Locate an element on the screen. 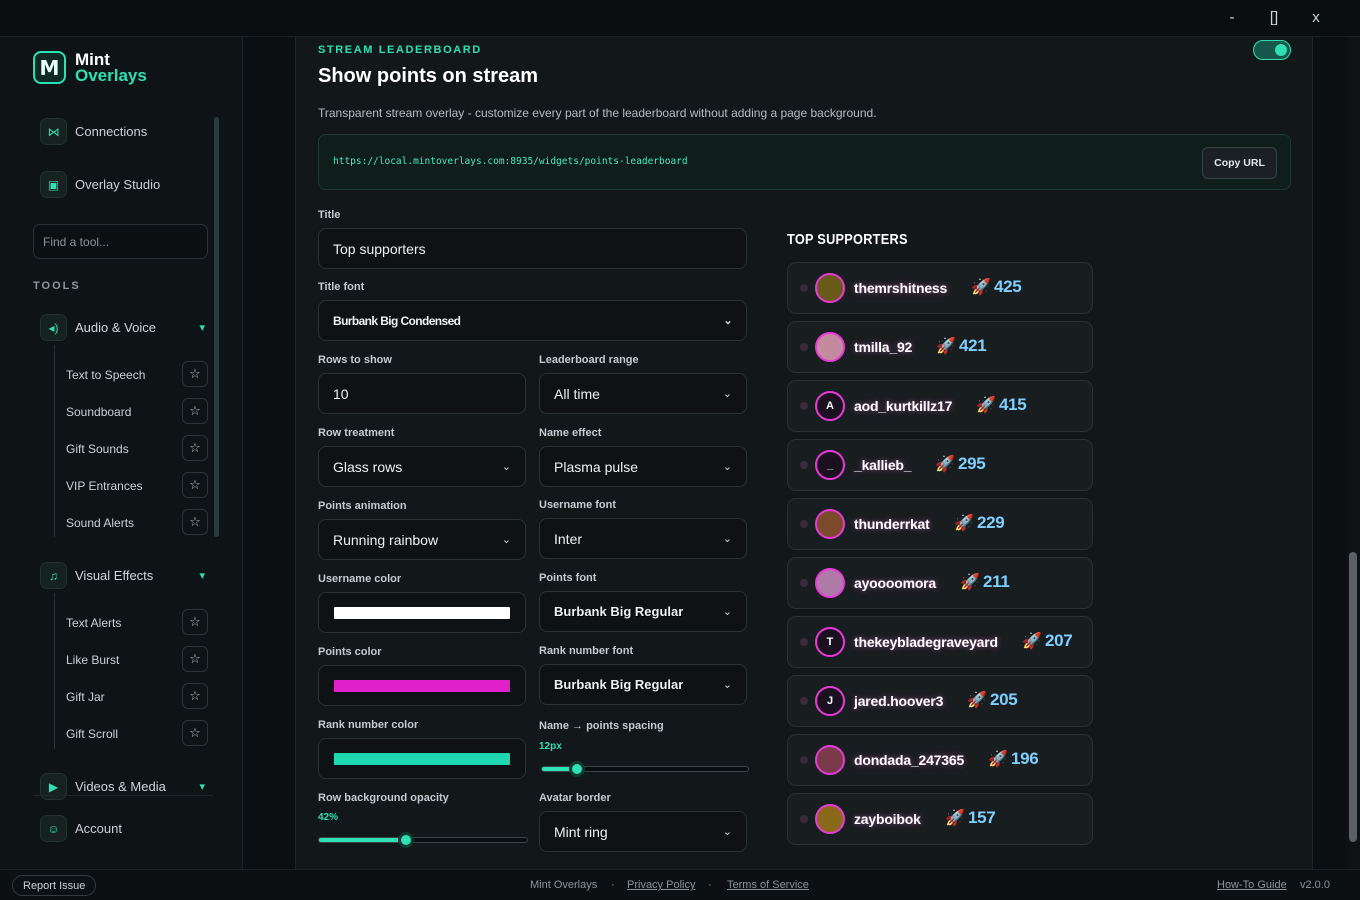 The width and height of the screenshot is (1360, 900). how-to-guide-link: How-To Guide is located at coordinates (1252, 885).